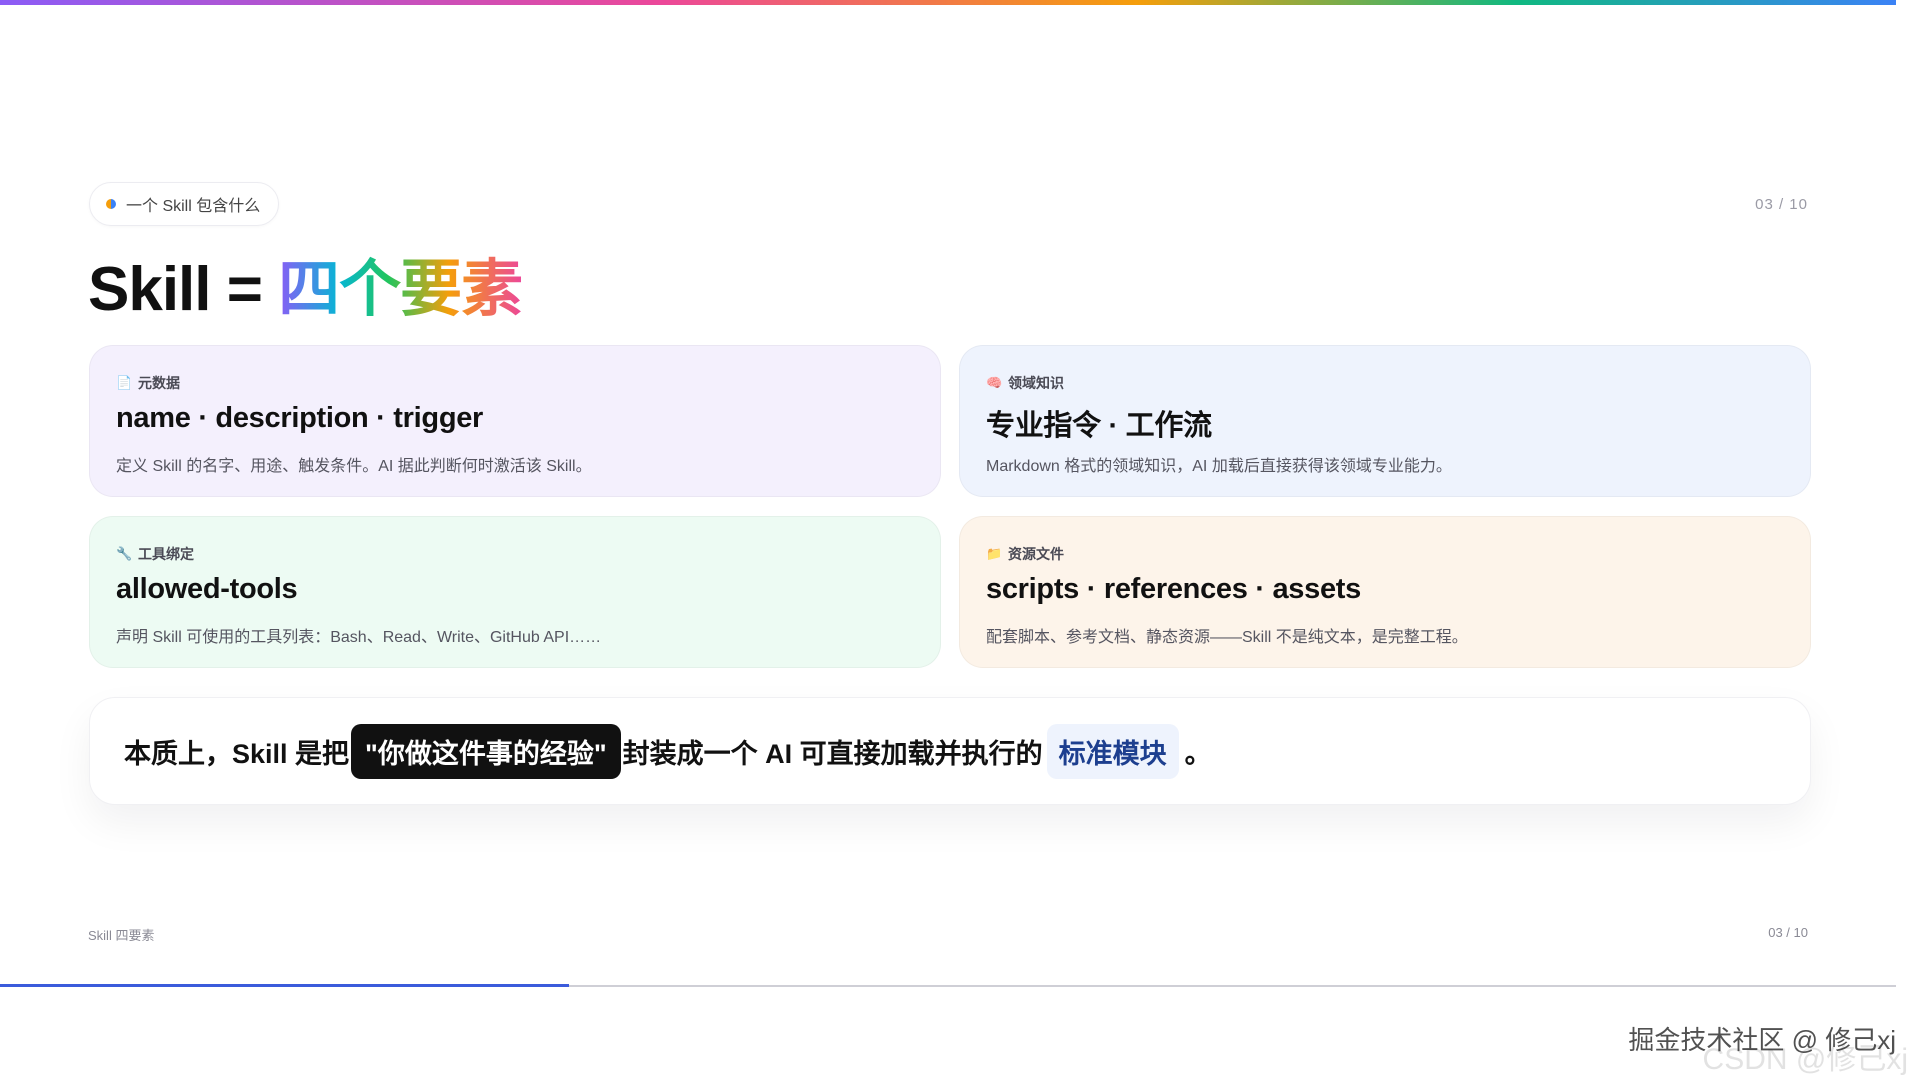  I want to click on section-chip: 一个 Skill 包含什么, so click(184, 204).